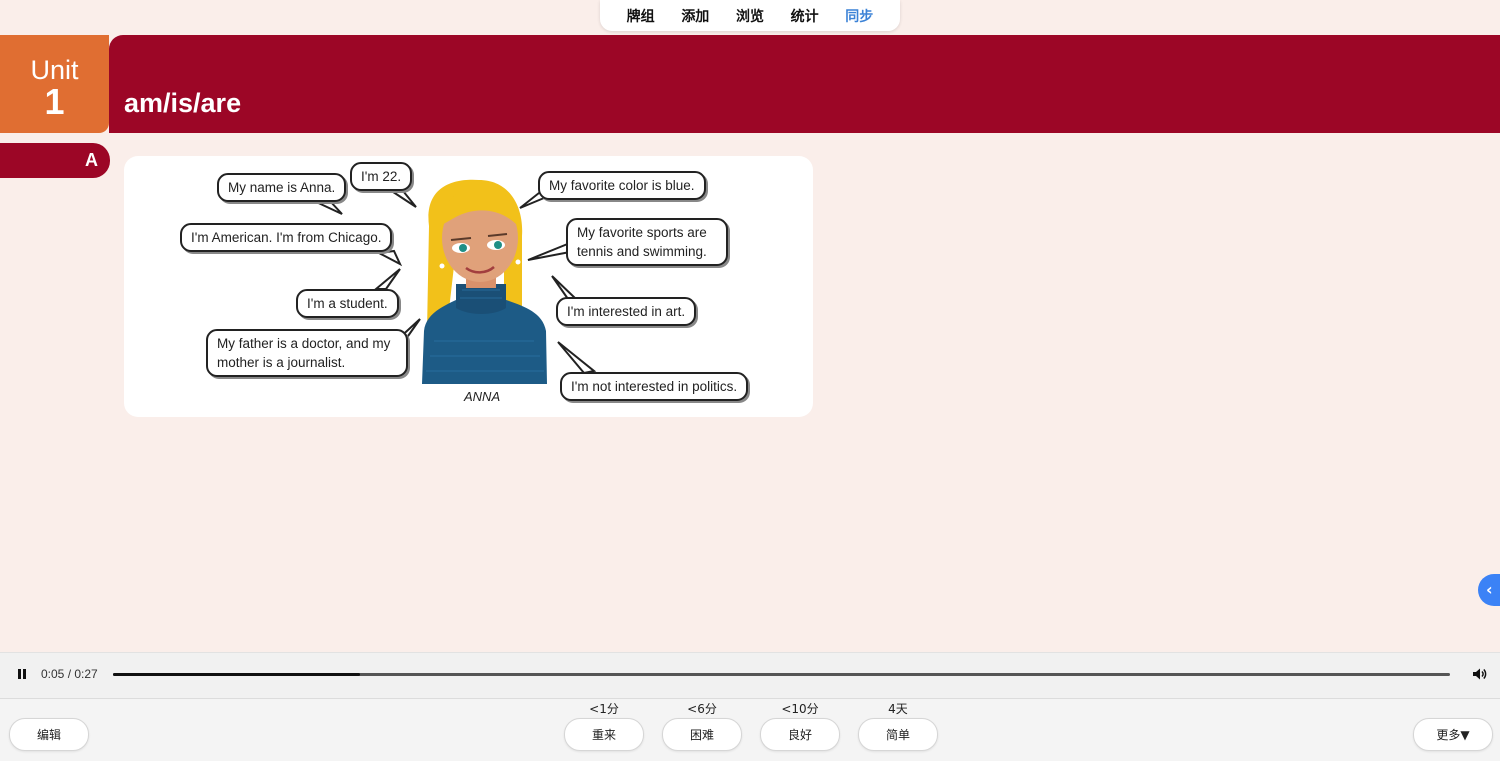 The width and height of the screenshot is (1500, 761). What do you see at coordinates (237, 674) in the screenshot?
I see `progress-fill` at bounding box center [237, 674].